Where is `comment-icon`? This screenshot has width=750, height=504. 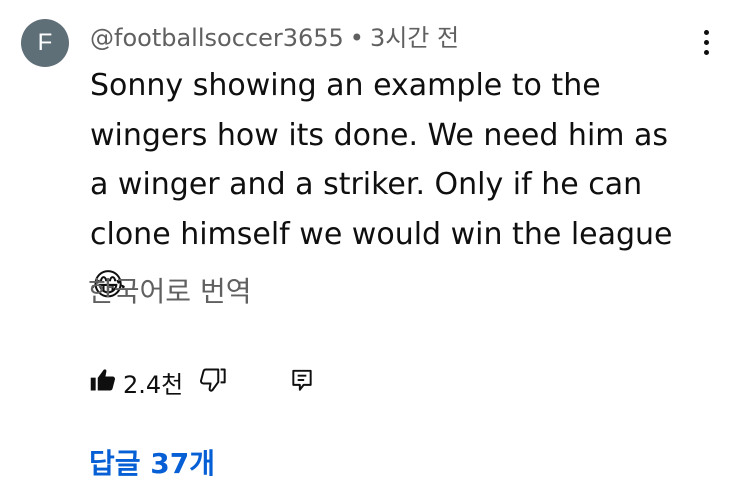 comment-icon is located at coordinates (302, 382).